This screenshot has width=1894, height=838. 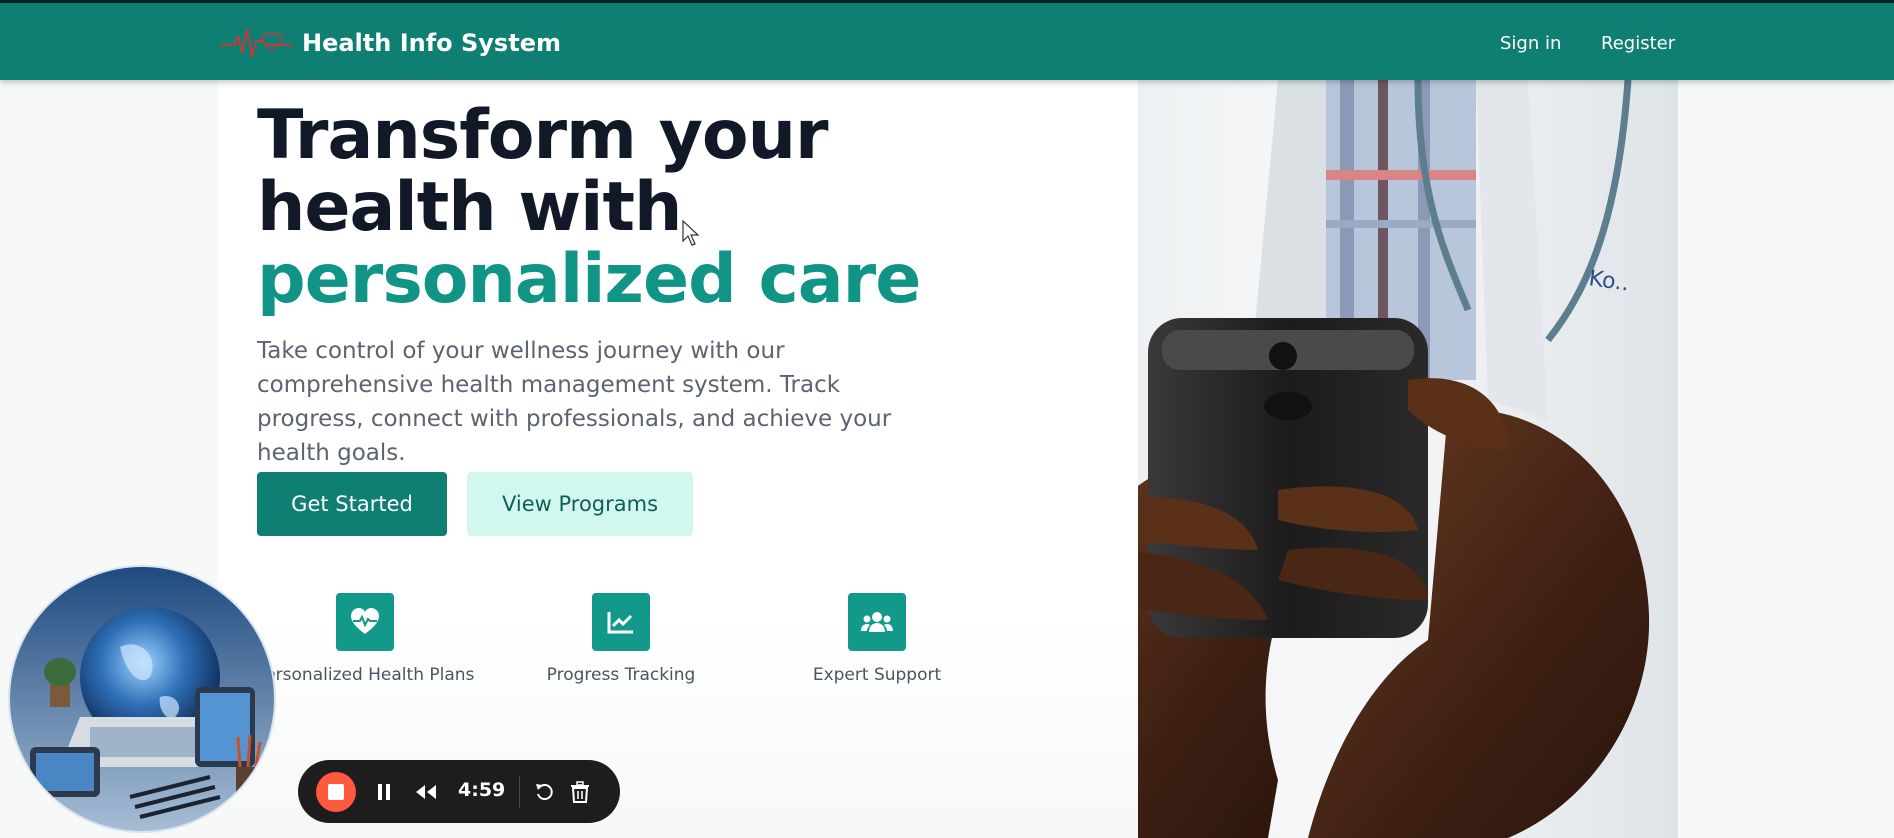 I want to click on feature-progress-tracking: Progress Tracking, so click(x=621, y=639).